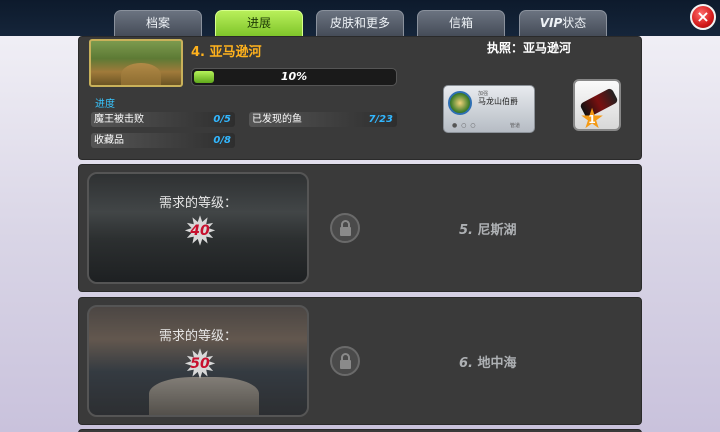  I want to click on card-more: 管道, so click(515, 126).